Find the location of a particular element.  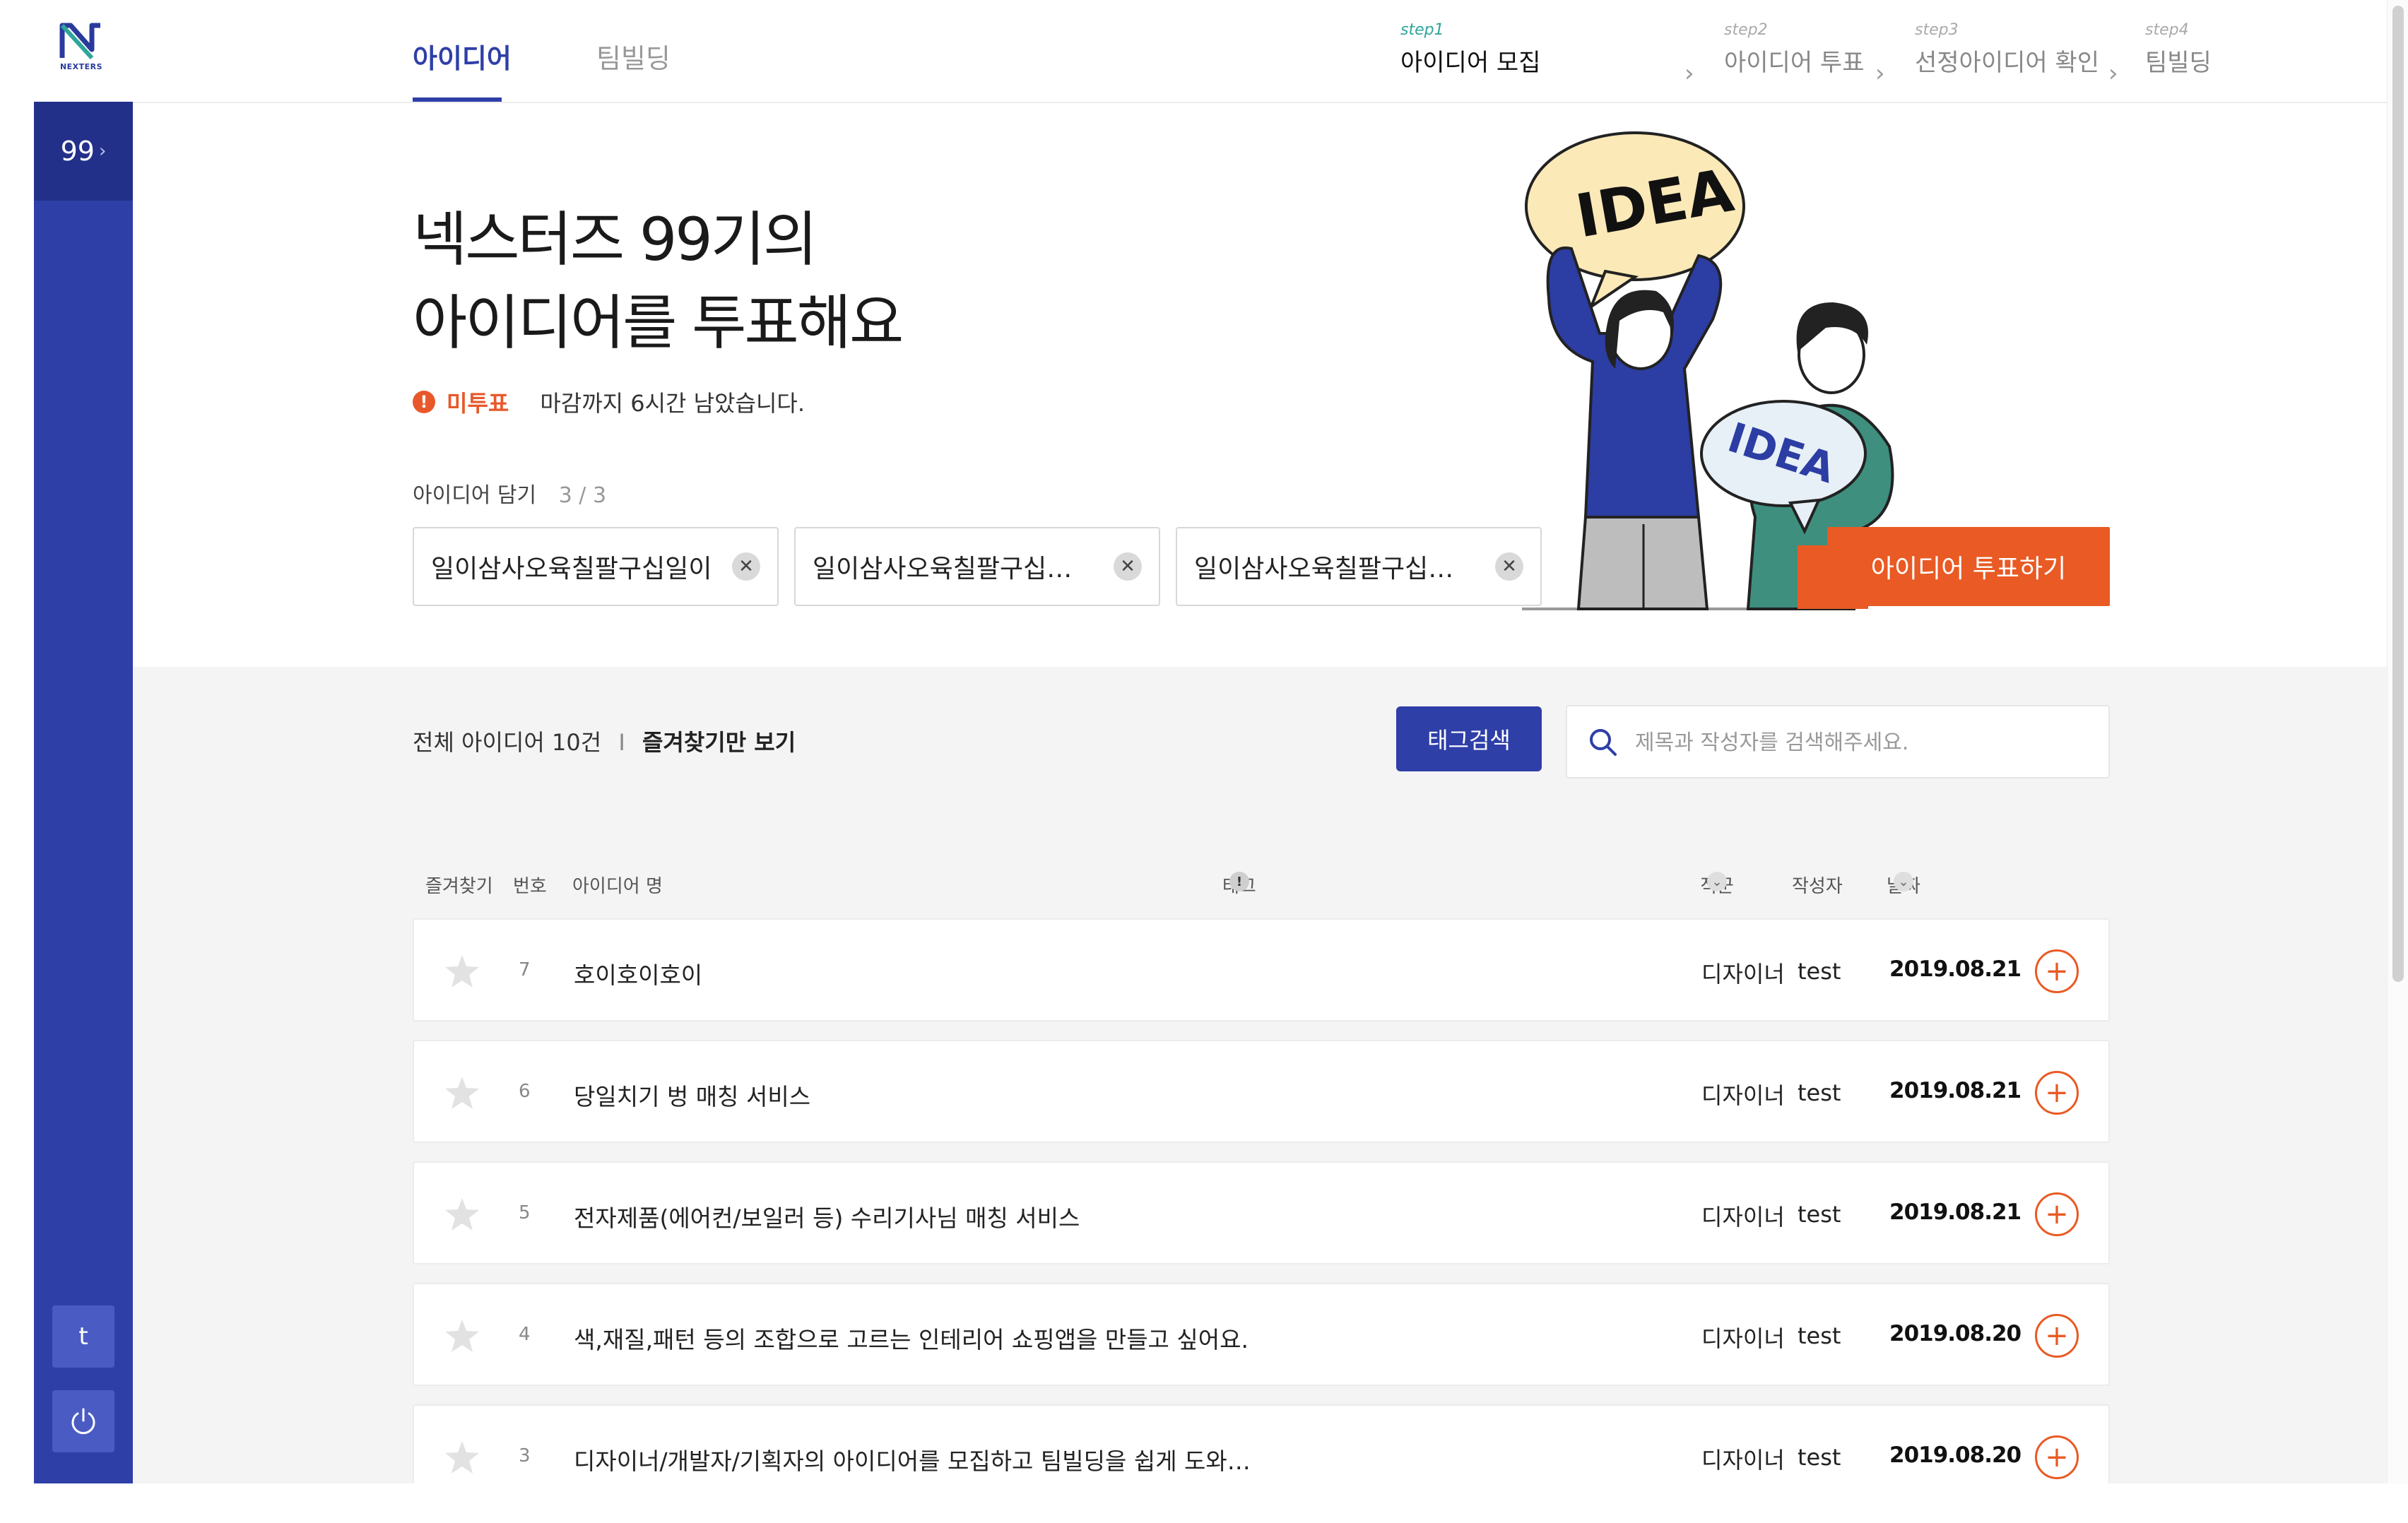

chevron-down-icon: ⌄ is located at coordinates (1717, 881).